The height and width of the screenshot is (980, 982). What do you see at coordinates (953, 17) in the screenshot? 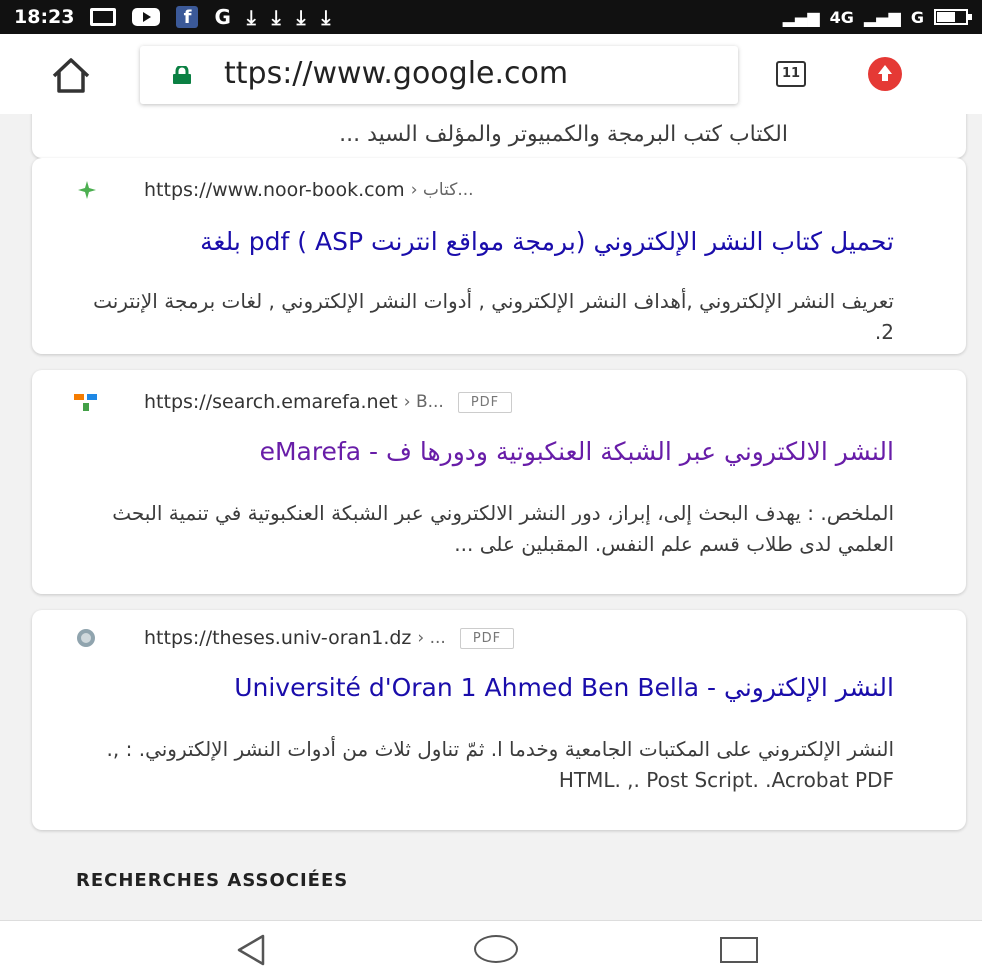
I see `battery-icon` at bounding box center [953, 17].